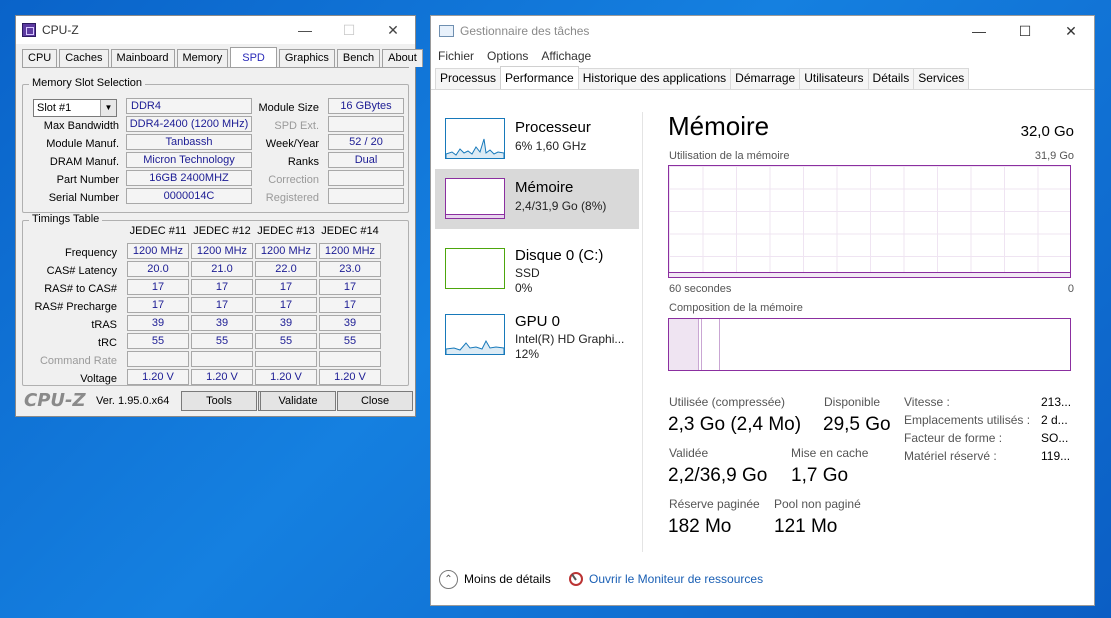 The width and height of the screenshot is (1111, 618). Describe the element at coordinates (834, 78) in the screenshot. I see `tab-utilisateurs: Utilisateurs` at that location.